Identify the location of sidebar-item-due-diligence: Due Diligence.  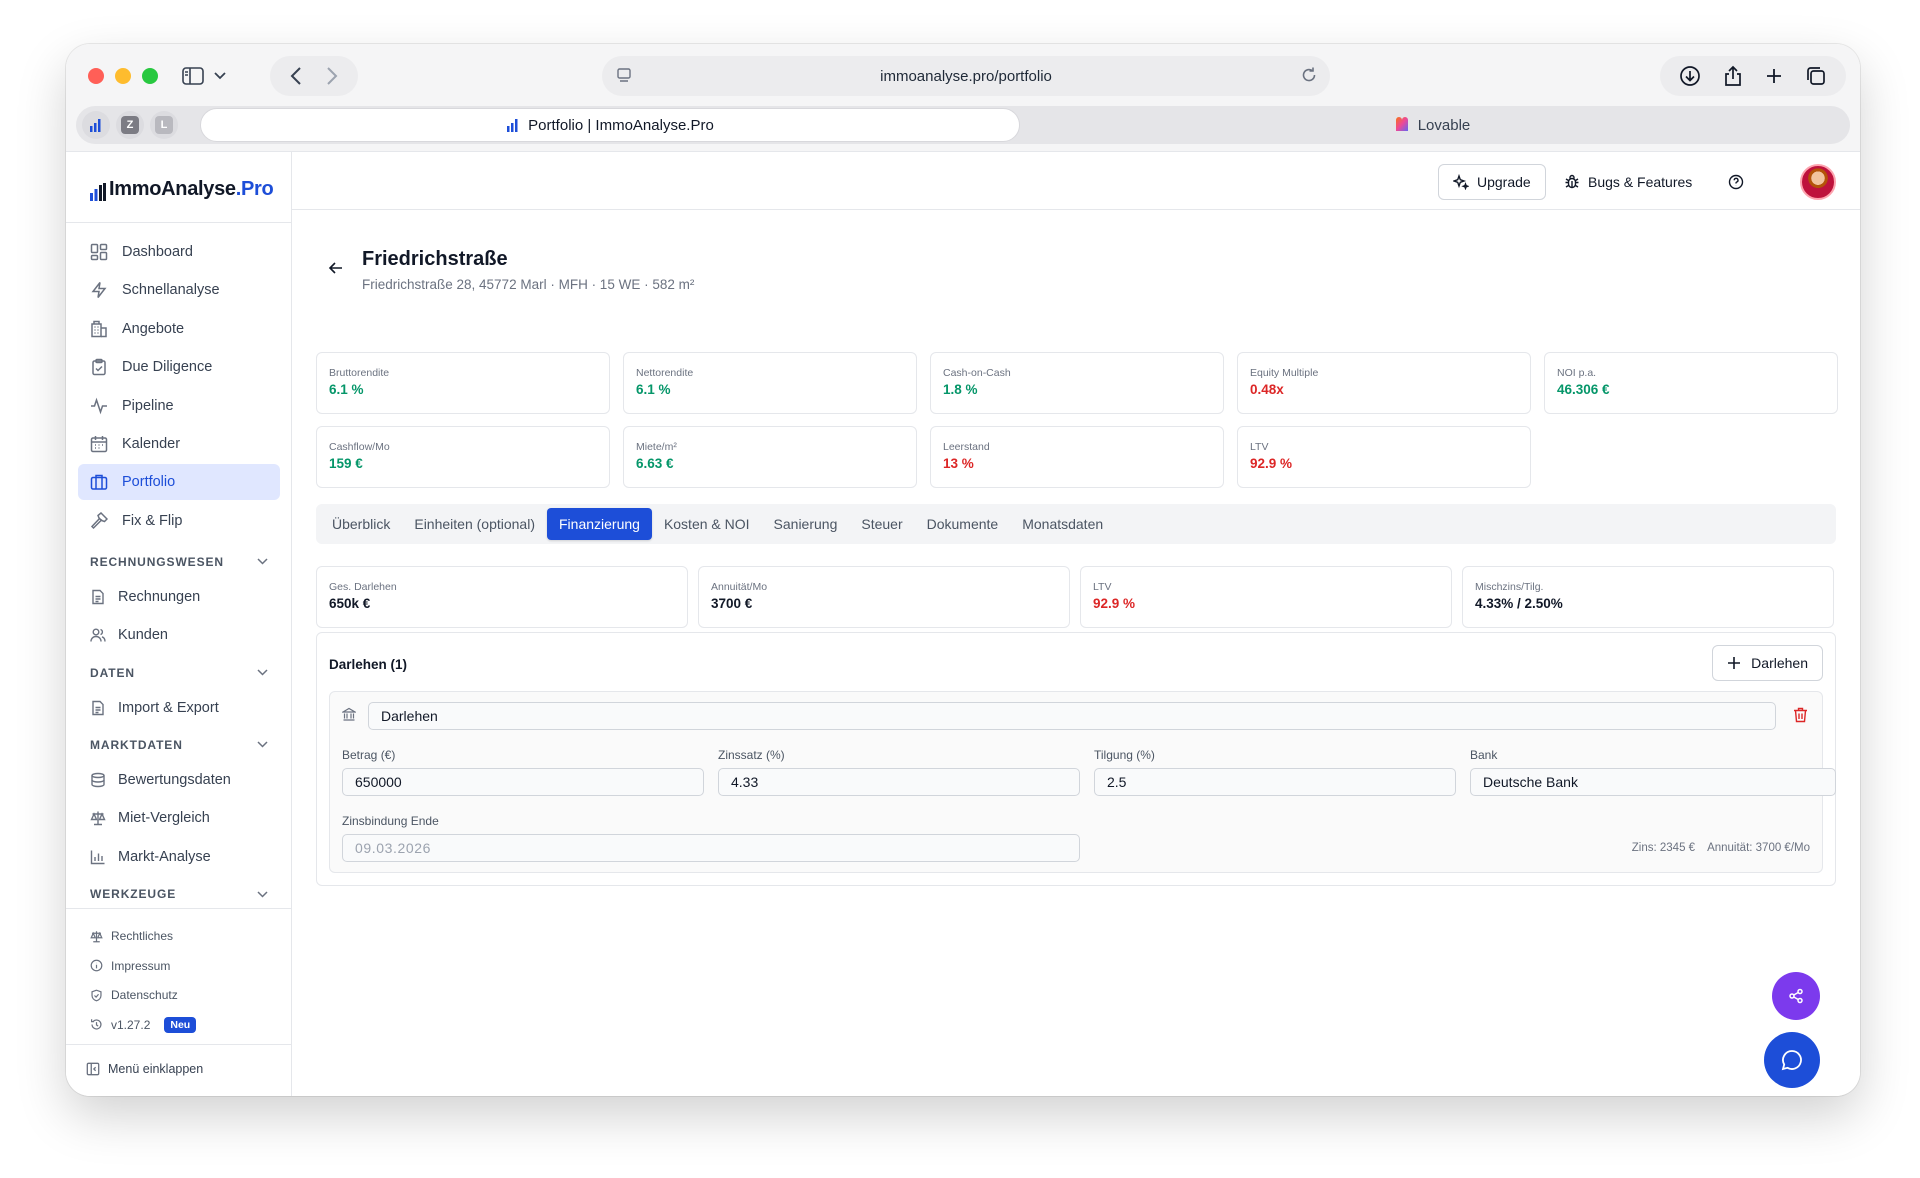
(179, 367).